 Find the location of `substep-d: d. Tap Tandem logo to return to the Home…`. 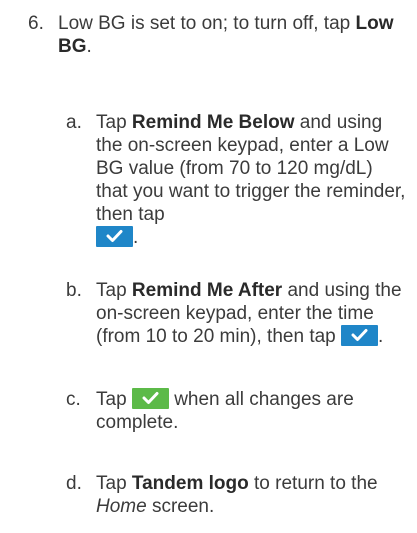

substep-d: d. Tap Tandem logo to return to the Home… is located at coordinates (236, 495).